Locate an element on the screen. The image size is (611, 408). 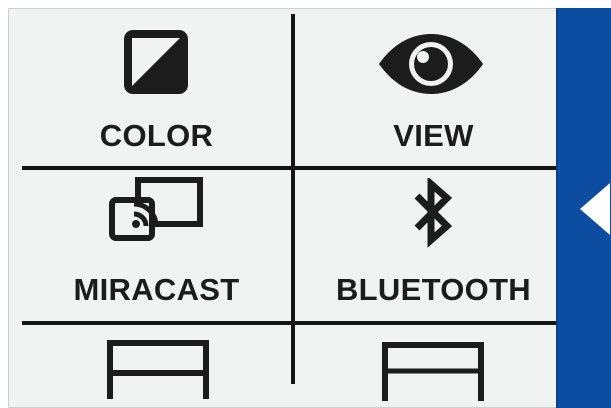
side-panel is located at coordinates (583, 208).